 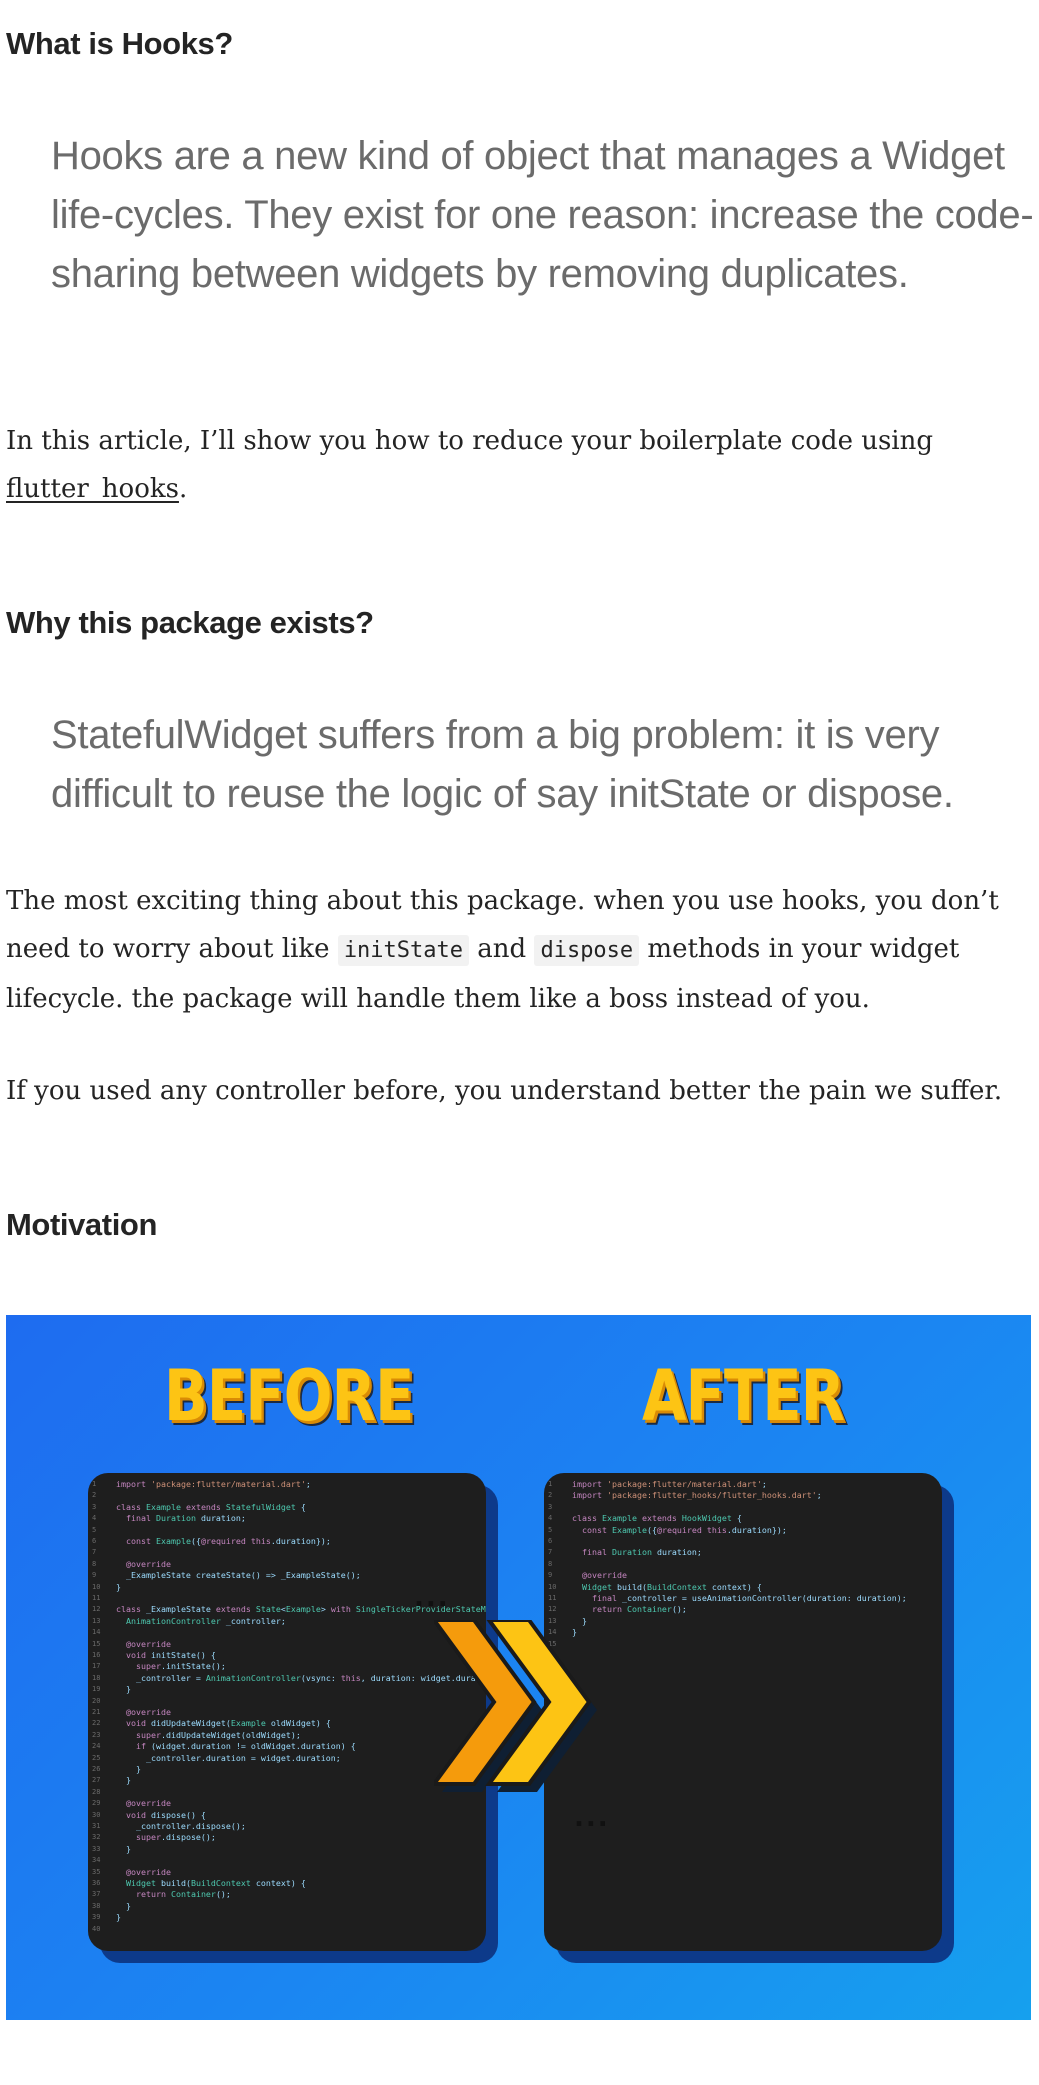 I want to click on before-code-line: import 'package:flutter/material.dart';, so click(x=213, y=1484).